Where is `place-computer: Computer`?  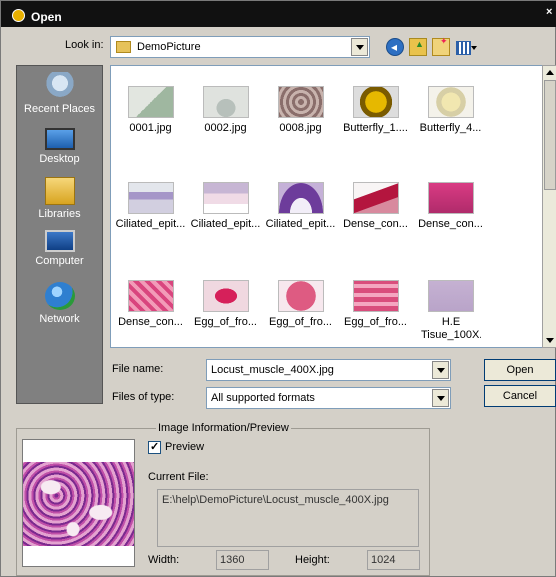
place-computer: Computer is located at coordinates (59, 248).